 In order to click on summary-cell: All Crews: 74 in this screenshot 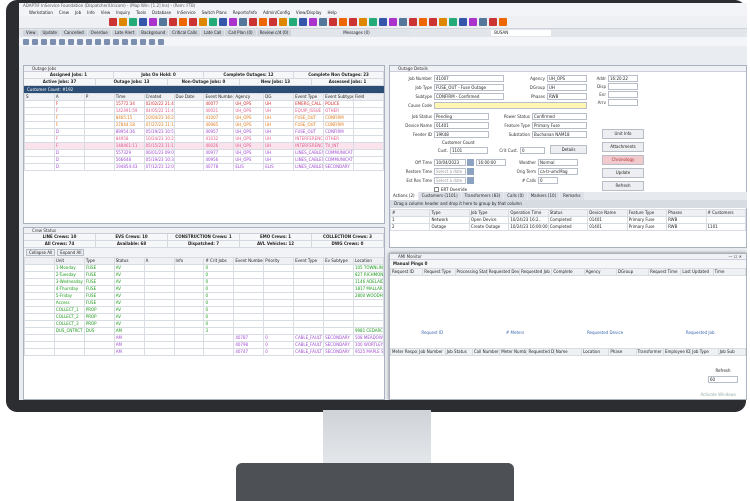, I will do `click(60, 244)`.